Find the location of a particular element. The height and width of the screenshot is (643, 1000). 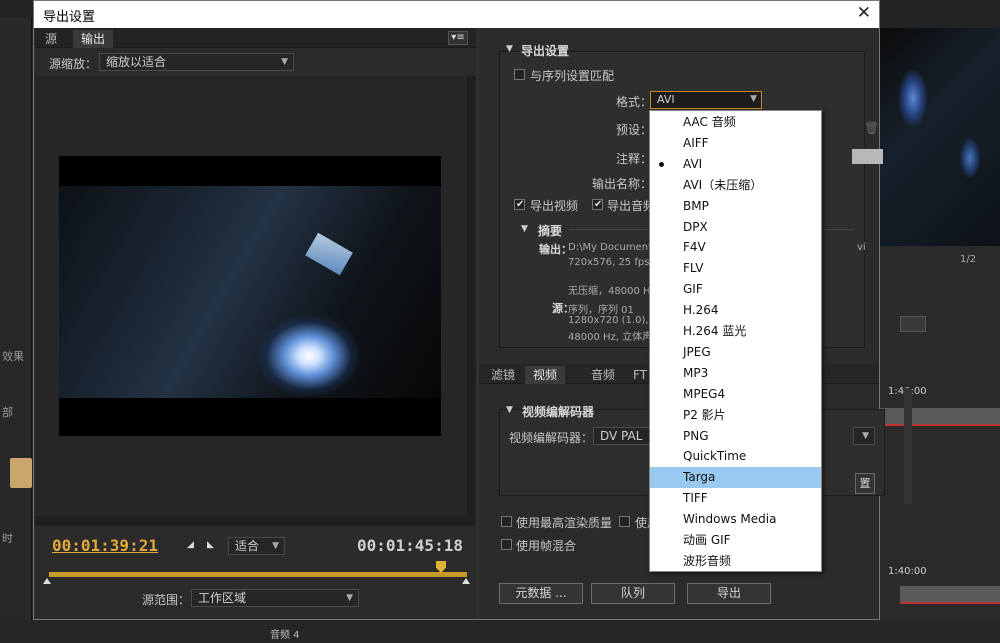

out-point-marker is located at coordinates (466, 581).